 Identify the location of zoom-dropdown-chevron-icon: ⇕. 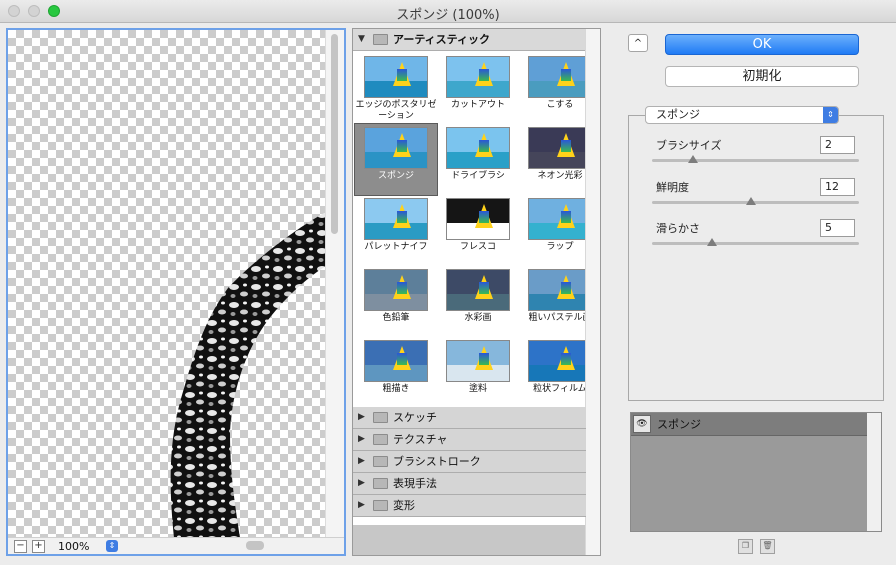
(112, 546).